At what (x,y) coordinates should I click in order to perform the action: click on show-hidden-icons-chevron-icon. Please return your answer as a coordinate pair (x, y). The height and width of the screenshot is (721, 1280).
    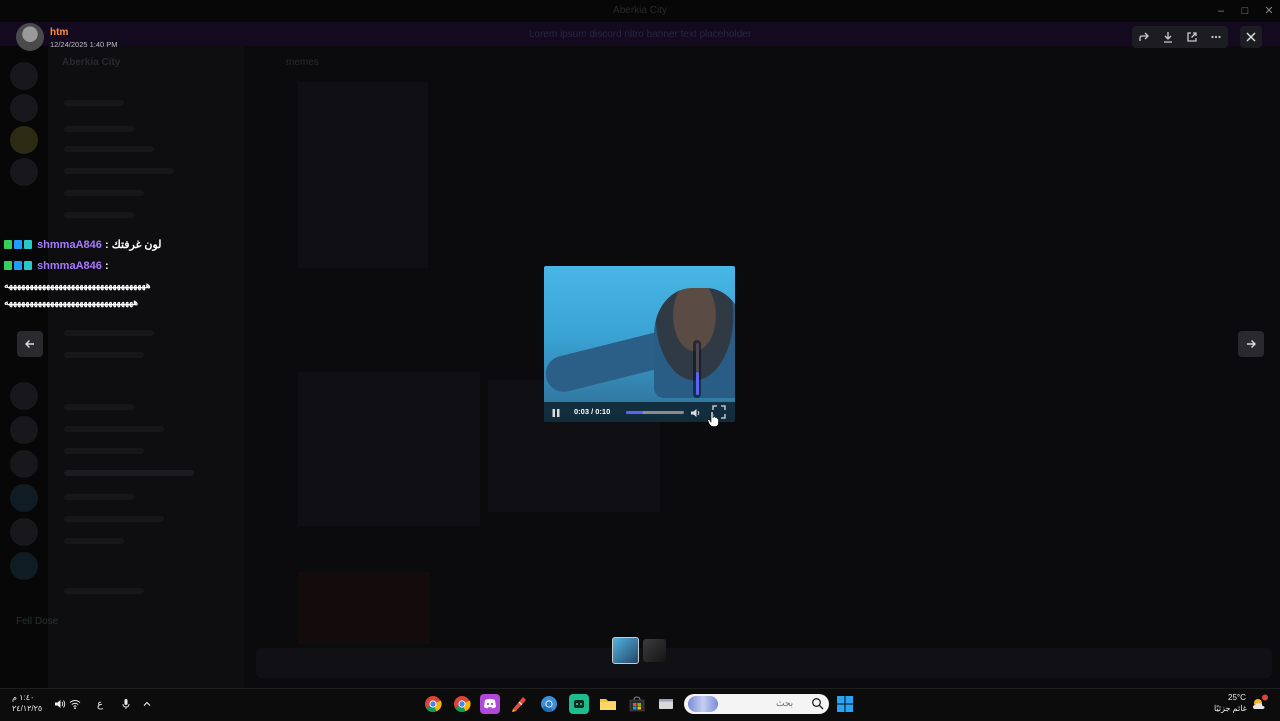
    Looking at the image, I should click on (147, 704).